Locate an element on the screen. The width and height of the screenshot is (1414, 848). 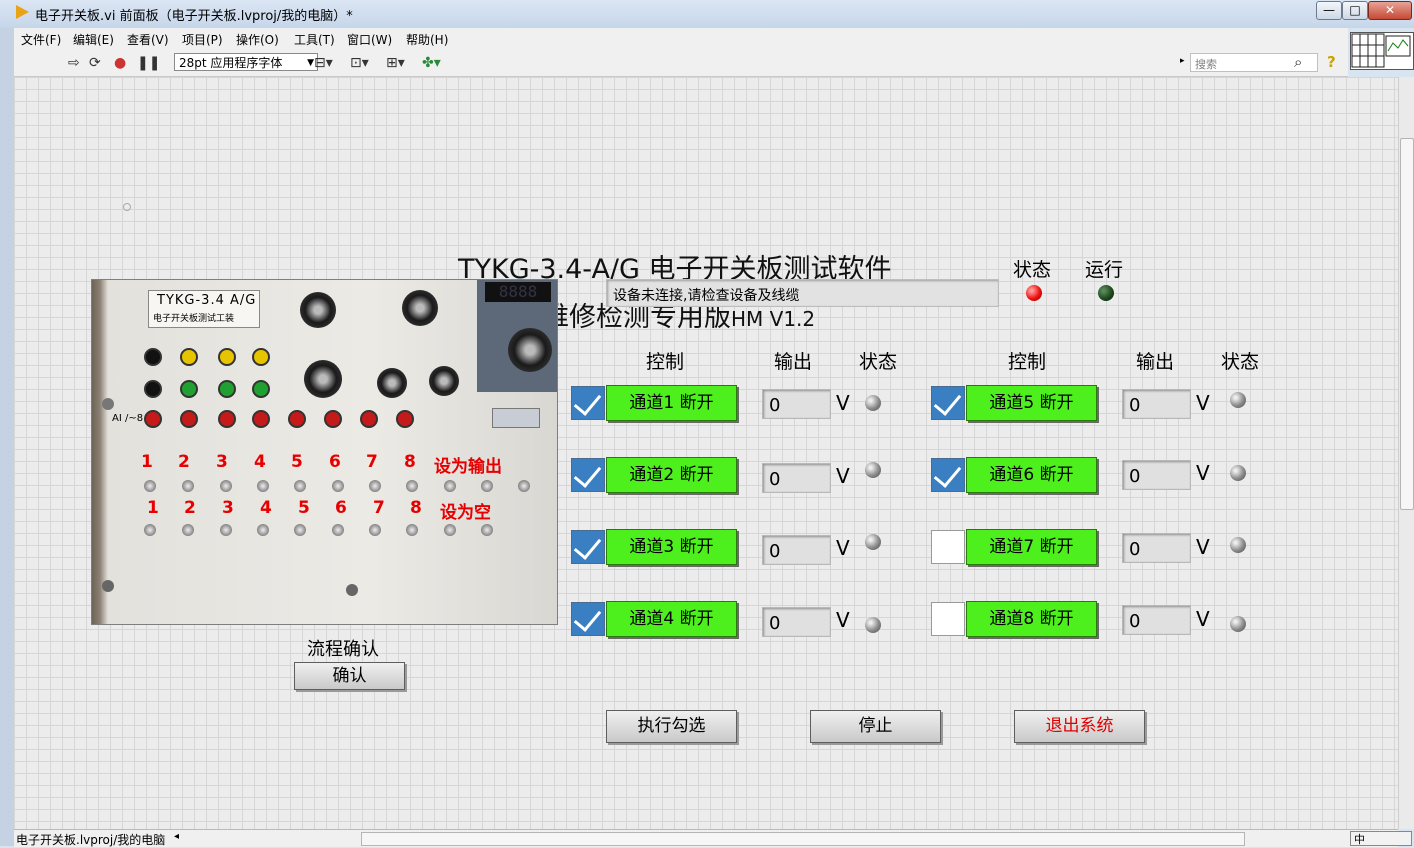
channel-2-status-led is located at coordinates (873, 470).